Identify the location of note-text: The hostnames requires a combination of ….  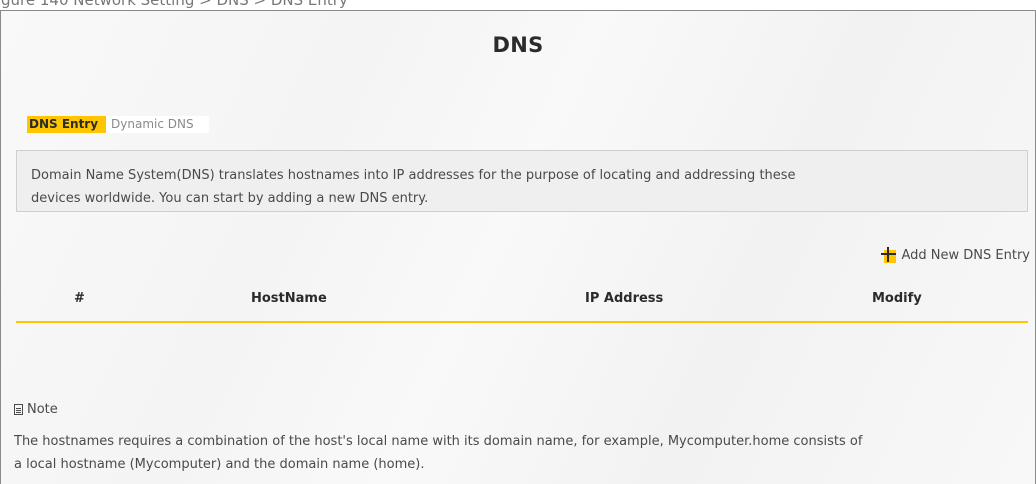
(524, 453).